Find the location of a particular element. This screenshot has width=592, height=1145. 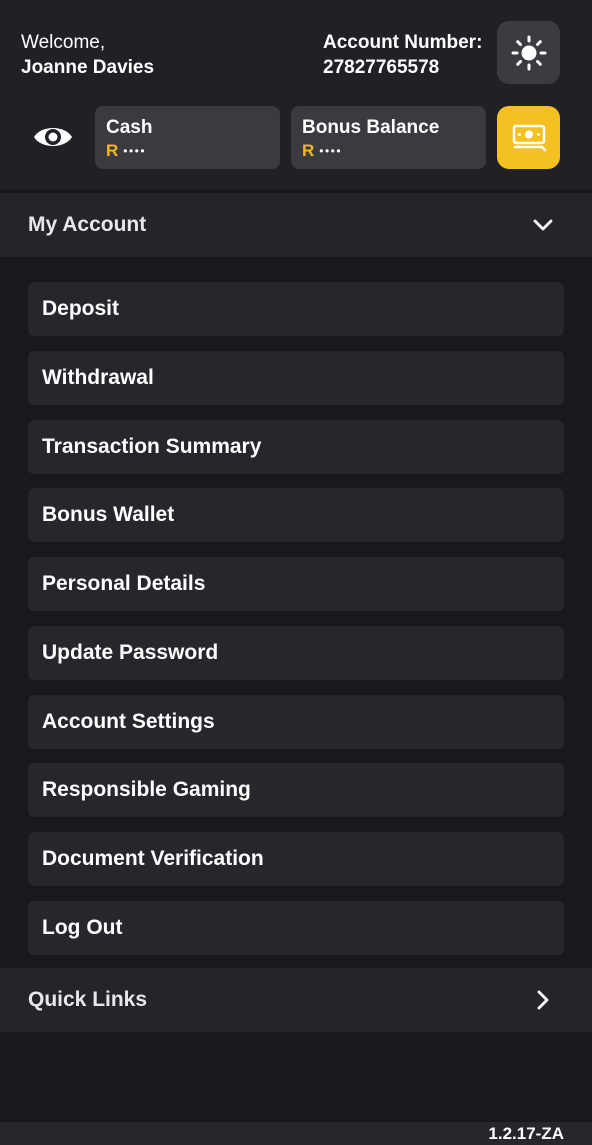

menu-item-personal-details: Personal Details is located at coordinates (296, 584).